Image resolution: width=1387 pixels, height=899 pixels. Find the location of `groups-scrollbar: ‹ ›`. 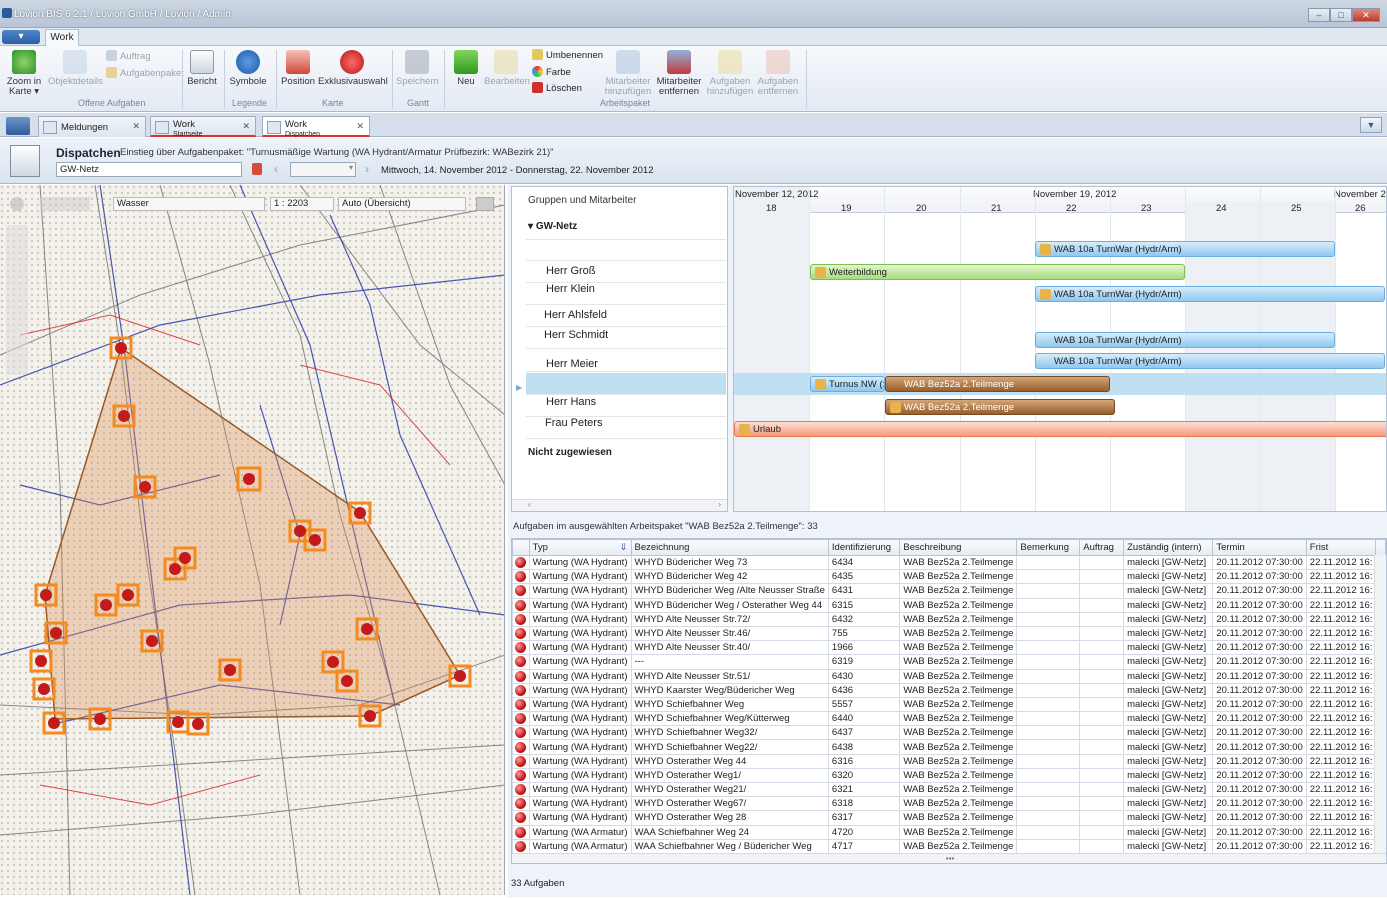

groups-scrollbar: ‹ › is located at coordinates (619, 505).